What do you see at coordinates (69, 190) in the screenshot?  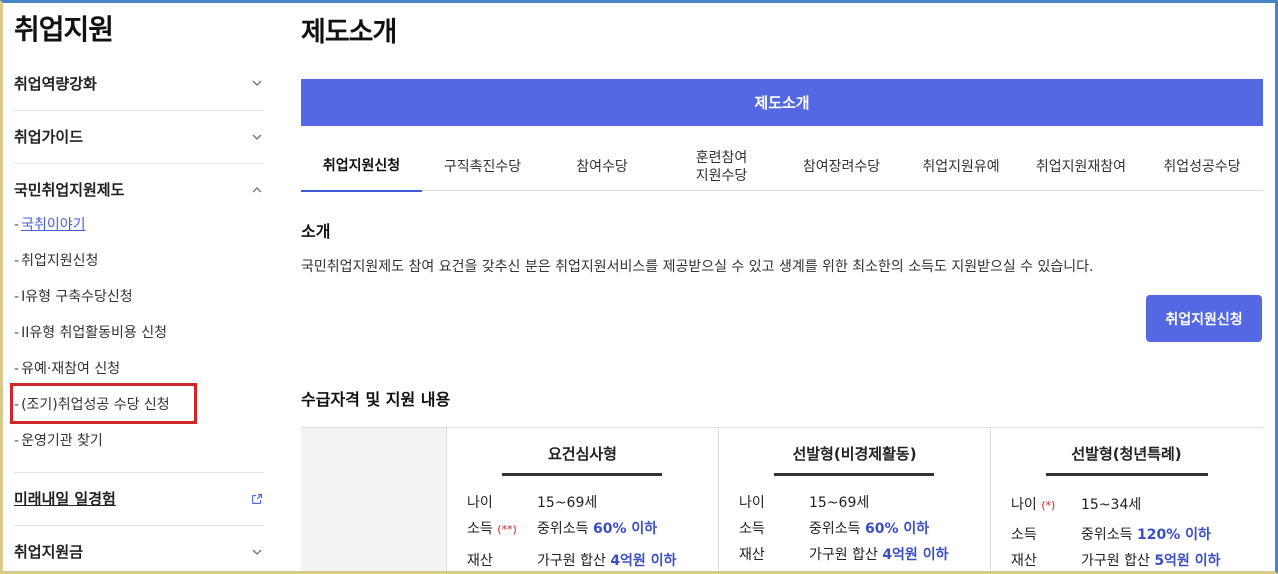 I see `sidebar-menu-label: 국민취업지원제도` at bounding box center [69, 190].